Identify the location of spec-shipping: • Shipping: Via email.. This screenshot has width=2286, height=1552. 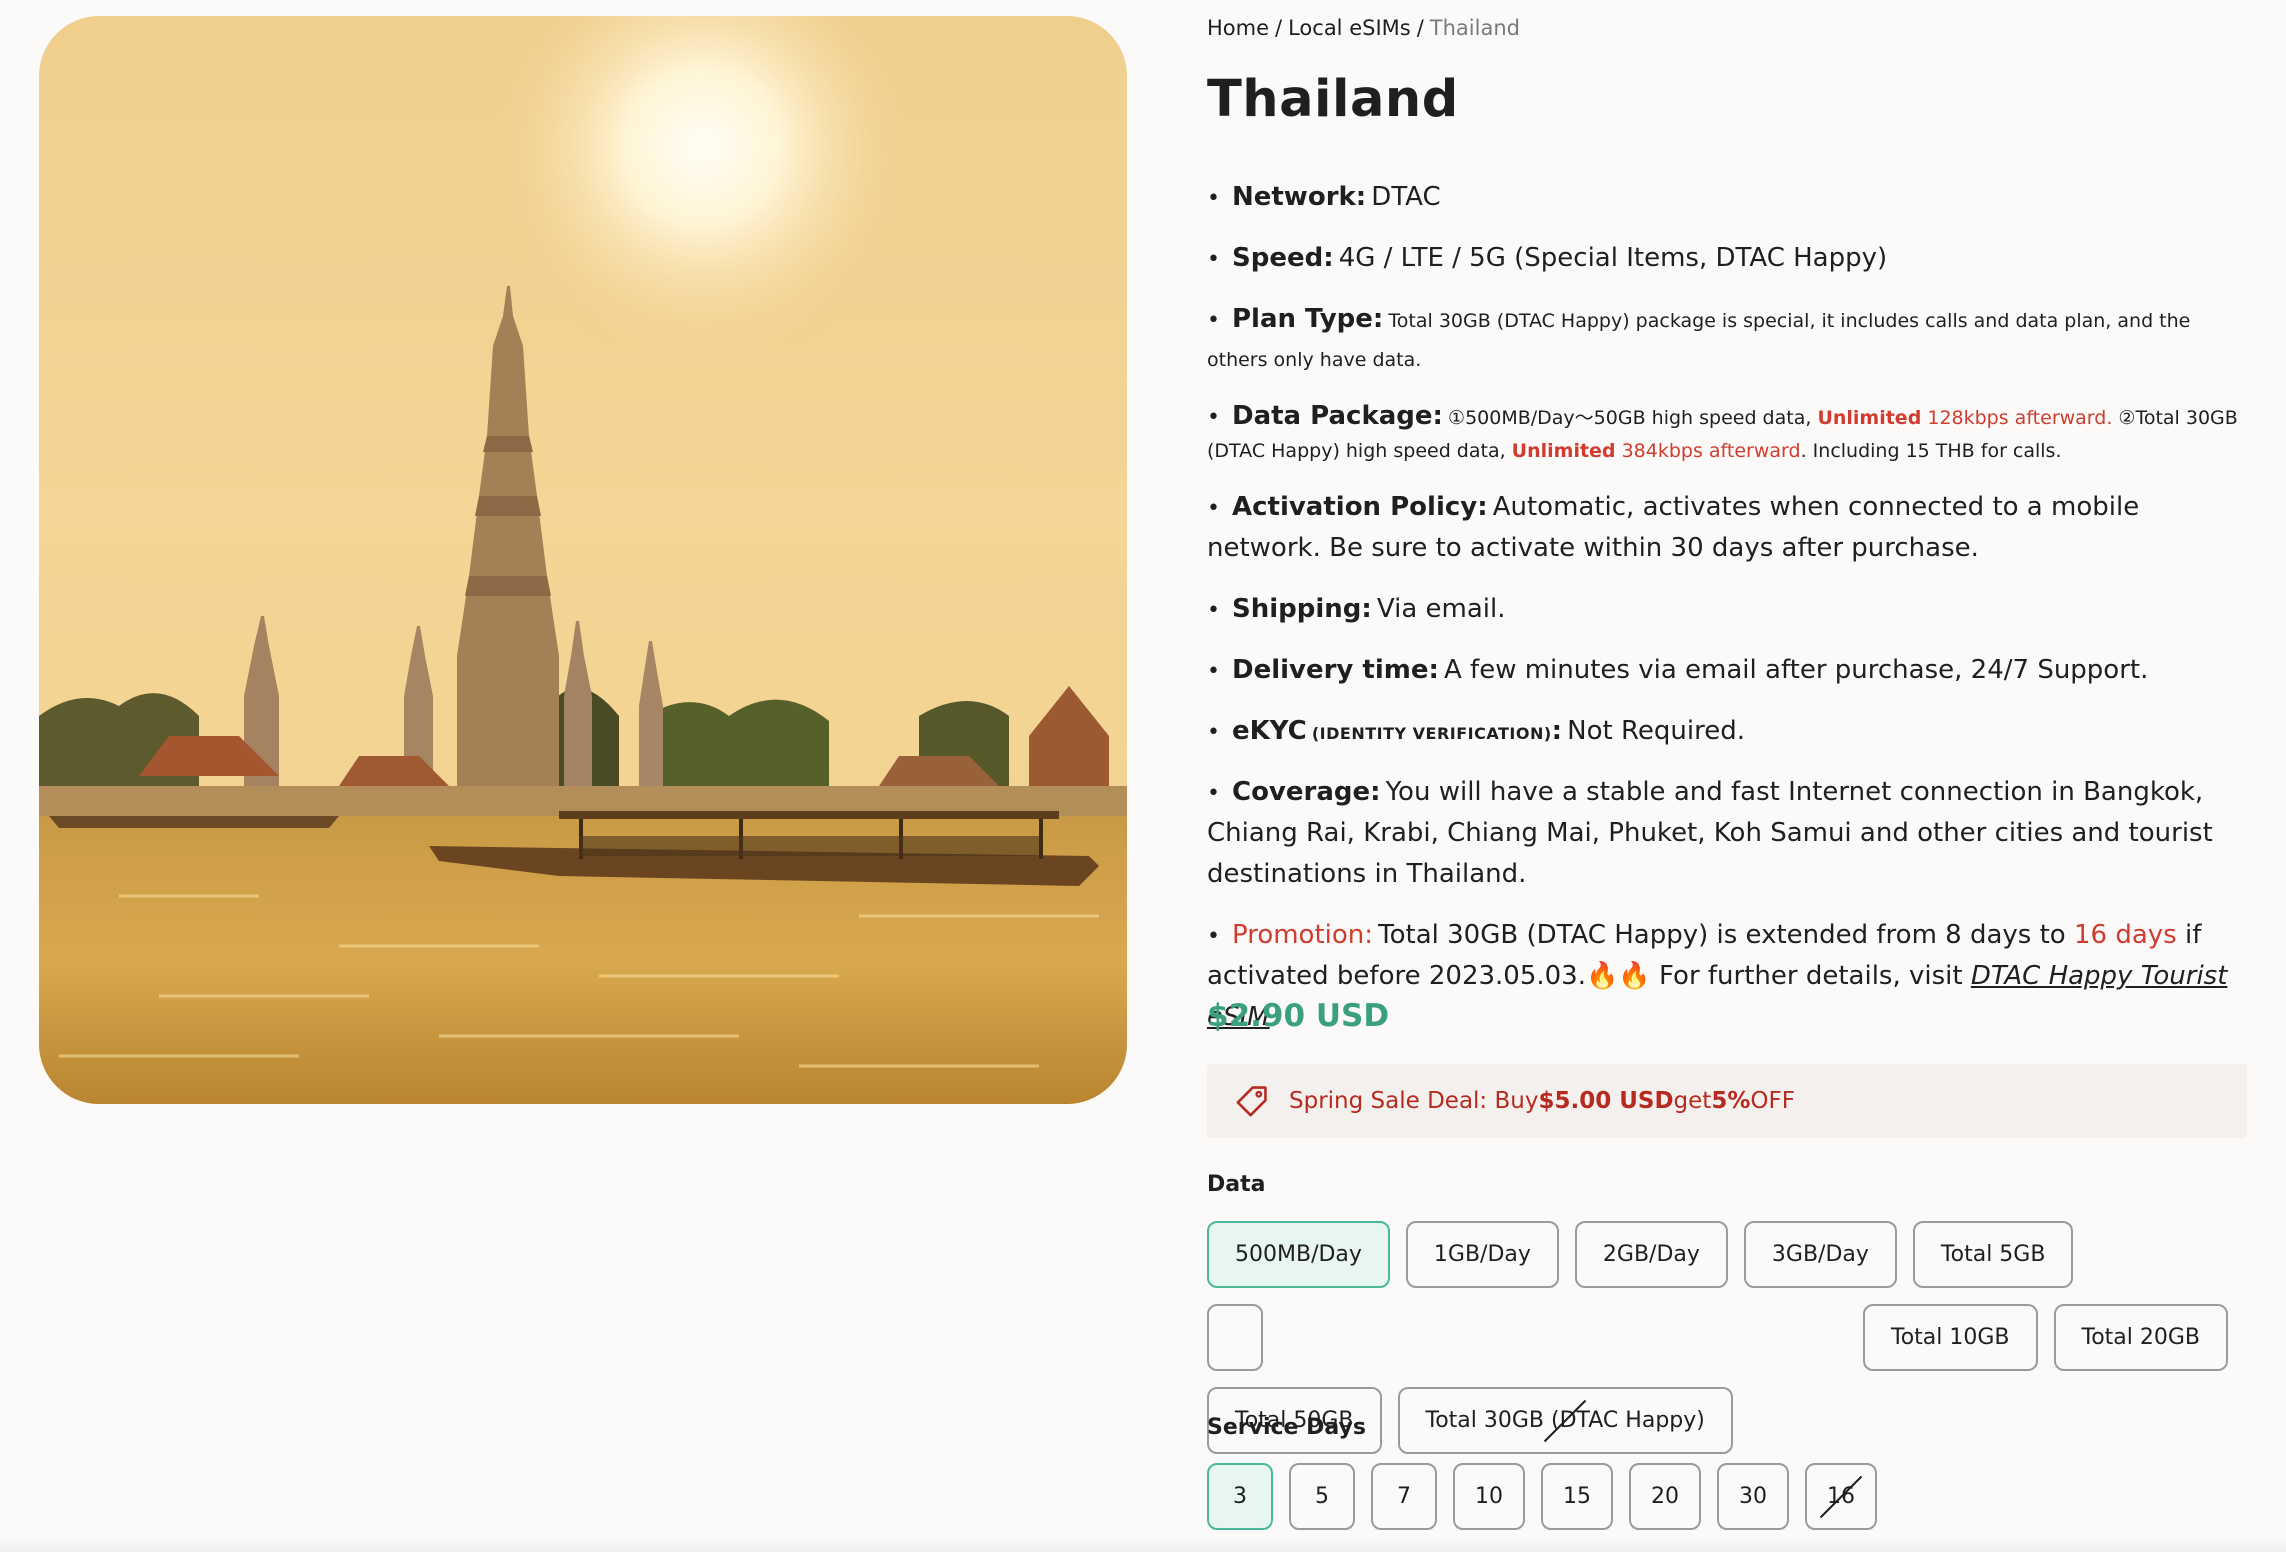
(1356, 609).